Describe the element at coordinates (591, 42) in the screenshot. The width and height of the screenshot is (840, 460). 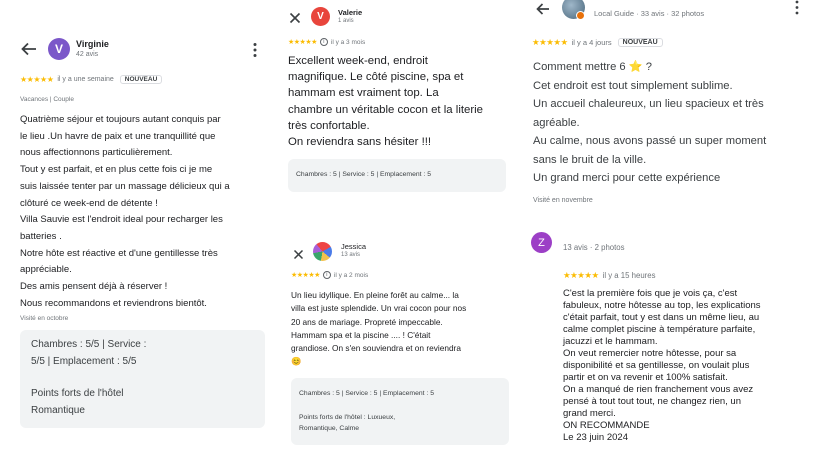
I see `review-time: il y a 4 jours` at that location.